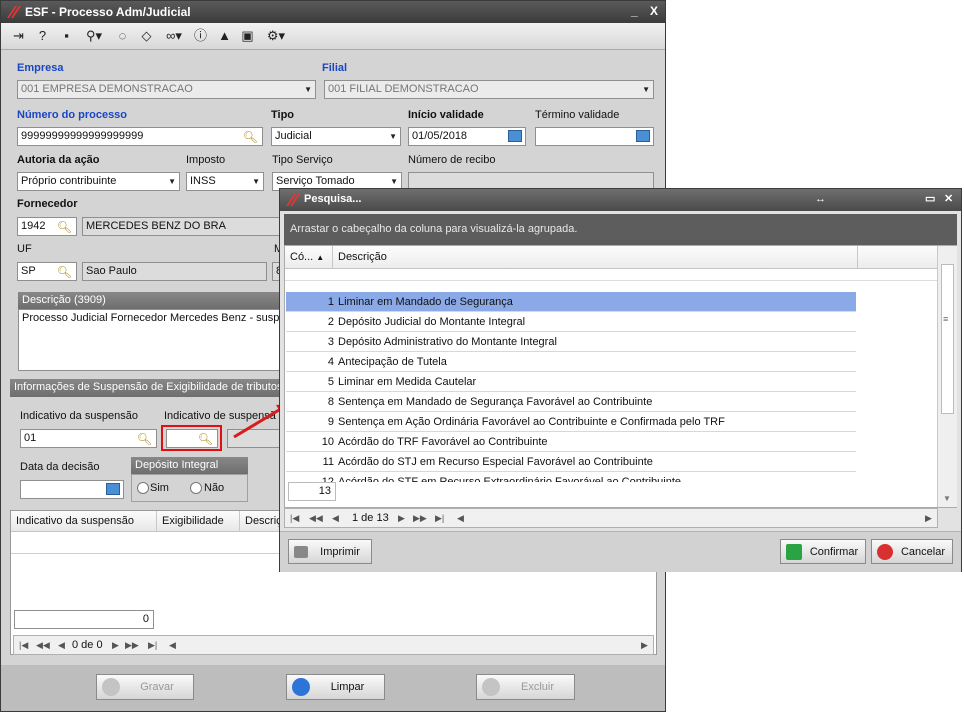  Describe the element at coordinates (214, 488) in the screenshot. I see `radio-nao-label: Não` at that location.